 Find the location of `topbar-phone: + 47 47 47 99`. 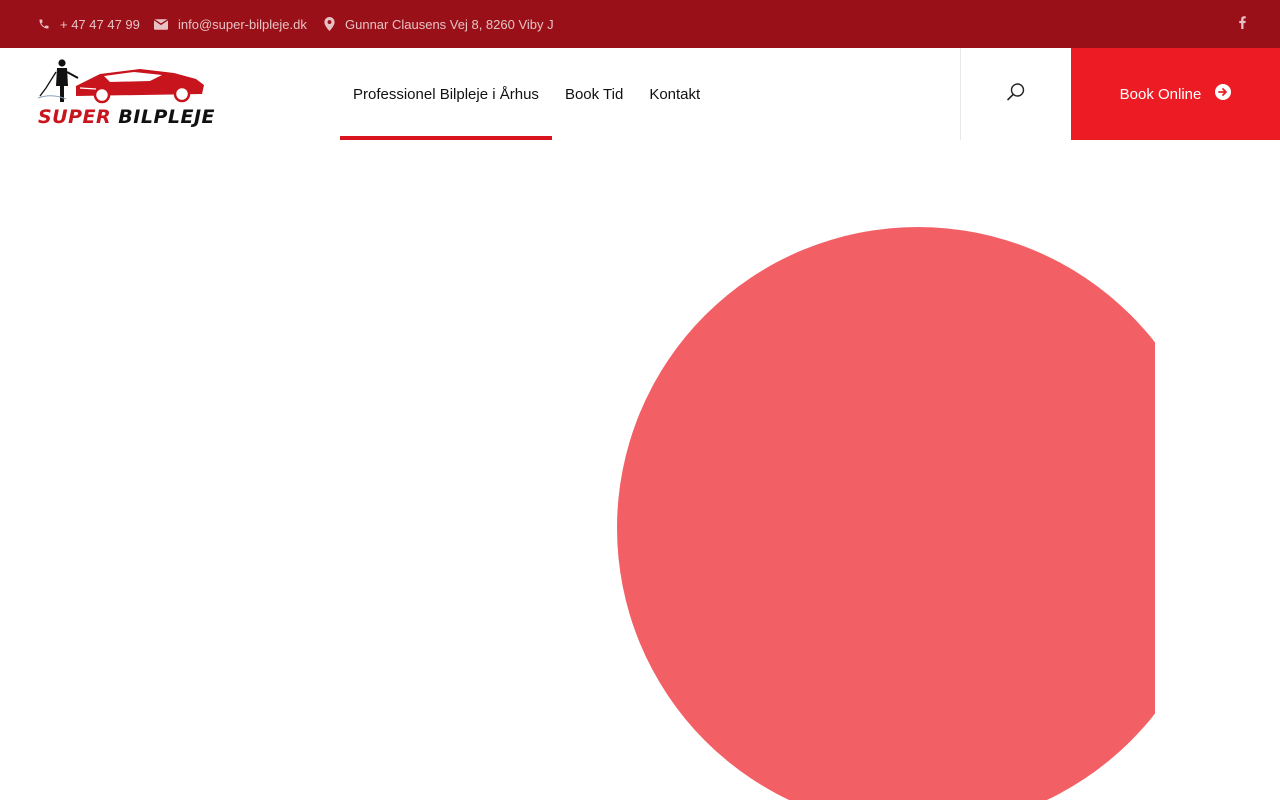

topbar-phone: + 47 47 47 99 is located at coordinates (89, 24).